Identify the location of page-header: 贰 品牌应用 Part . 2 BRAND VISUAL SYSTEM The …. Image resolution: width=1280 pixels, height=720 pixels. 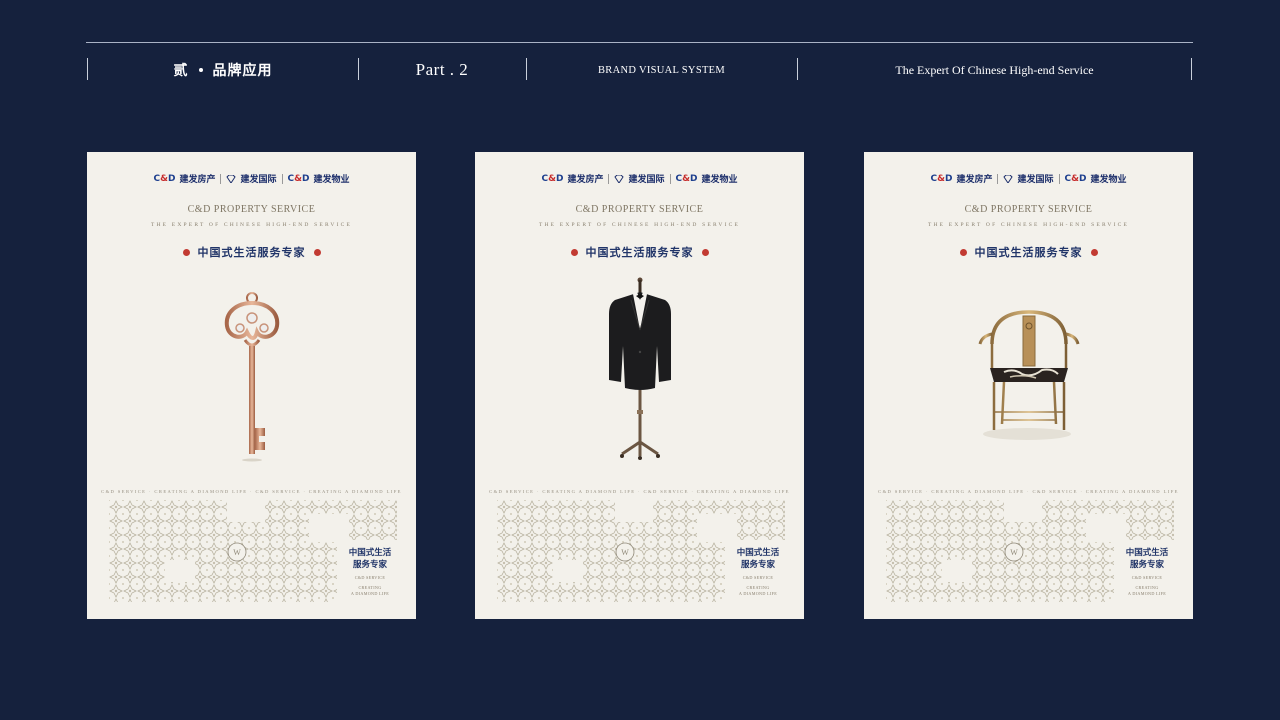
(639, 70).